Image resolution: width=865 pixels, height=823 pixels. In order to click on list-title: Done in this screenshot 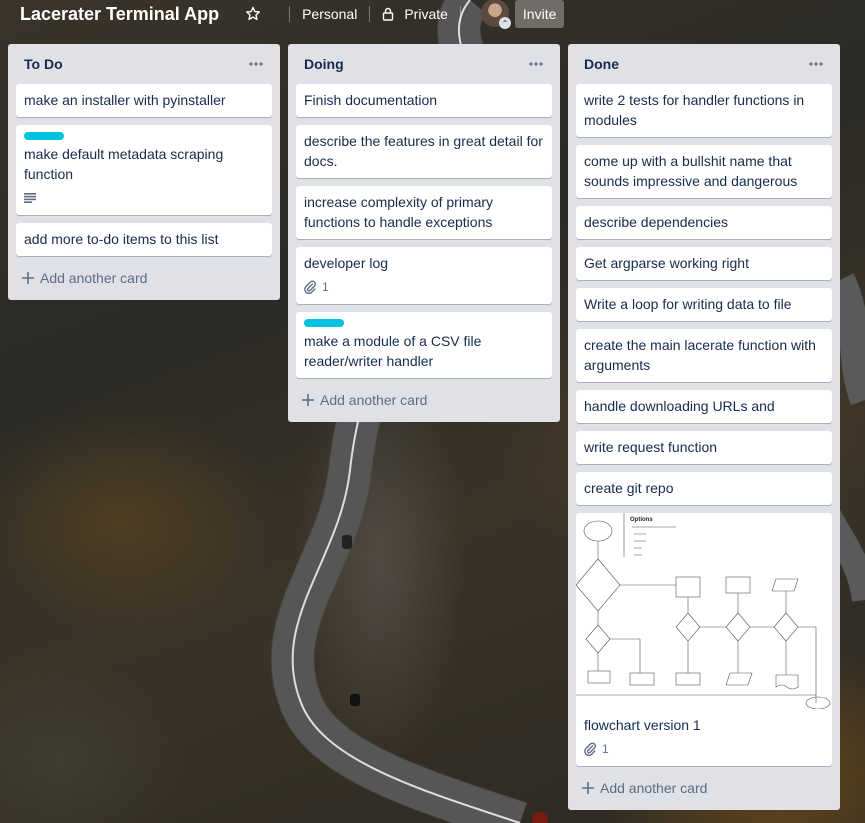, I will do `click(601, 64)`.